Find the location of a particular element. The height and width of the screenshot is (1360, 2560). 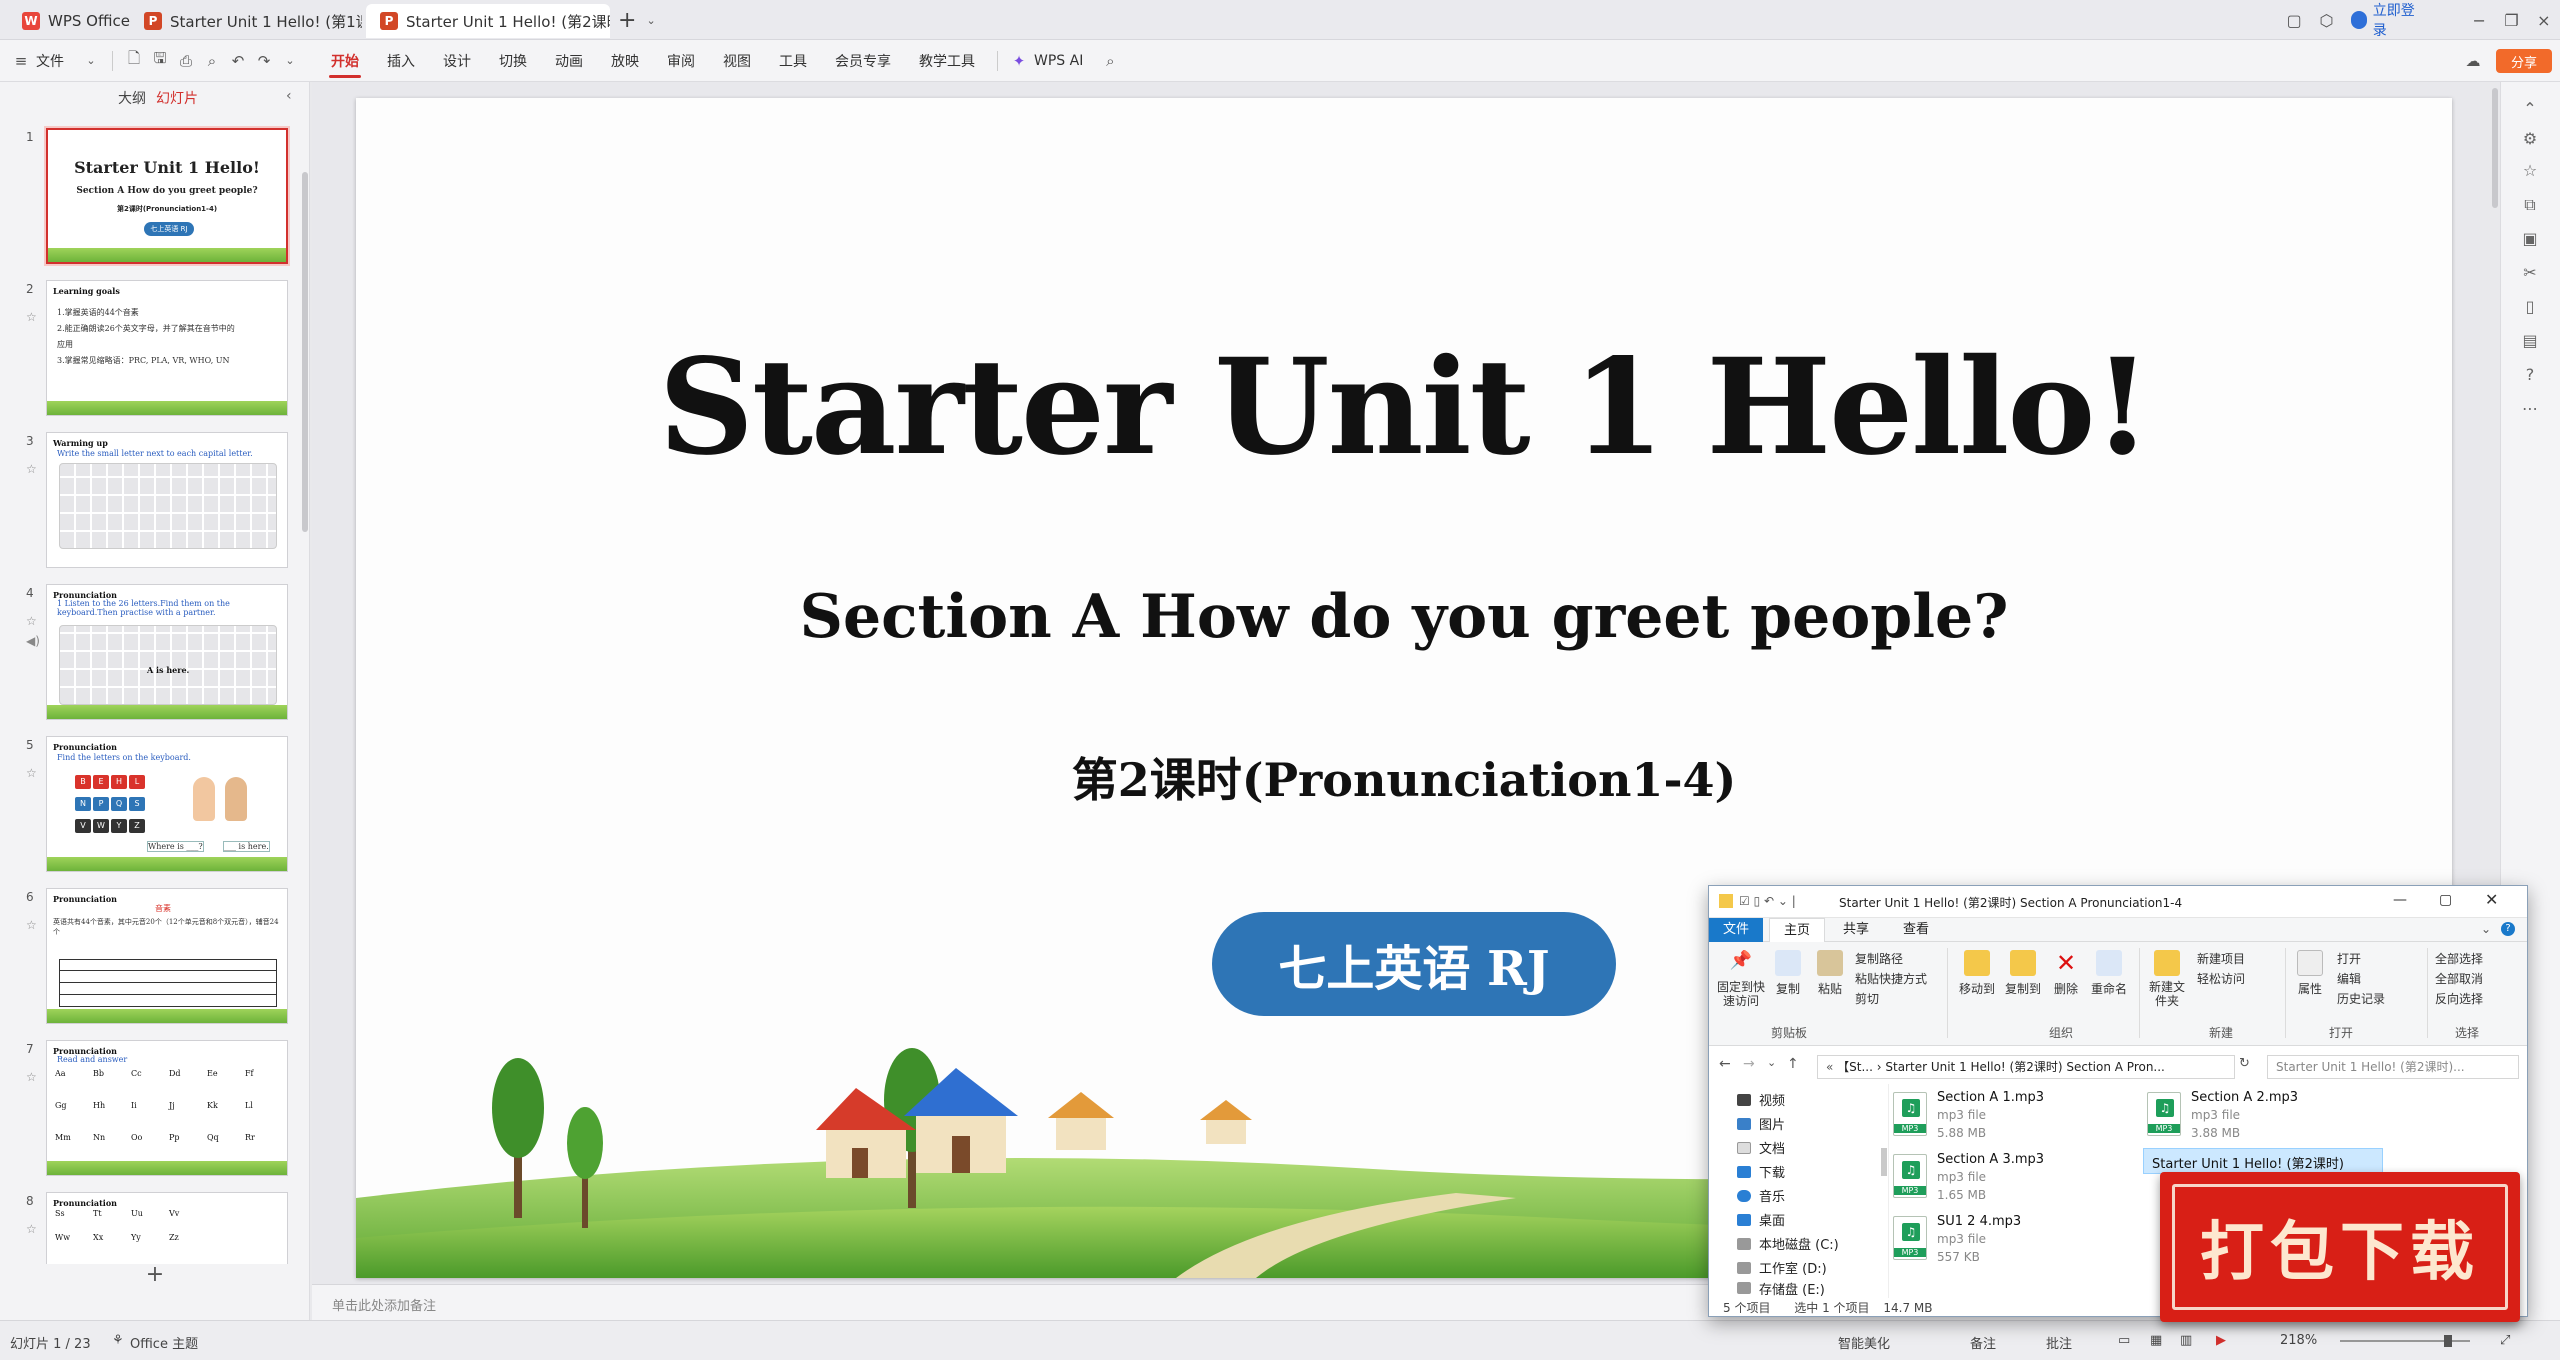

beautify-button: 智能美化 is located at coordinates (1864, 1342).